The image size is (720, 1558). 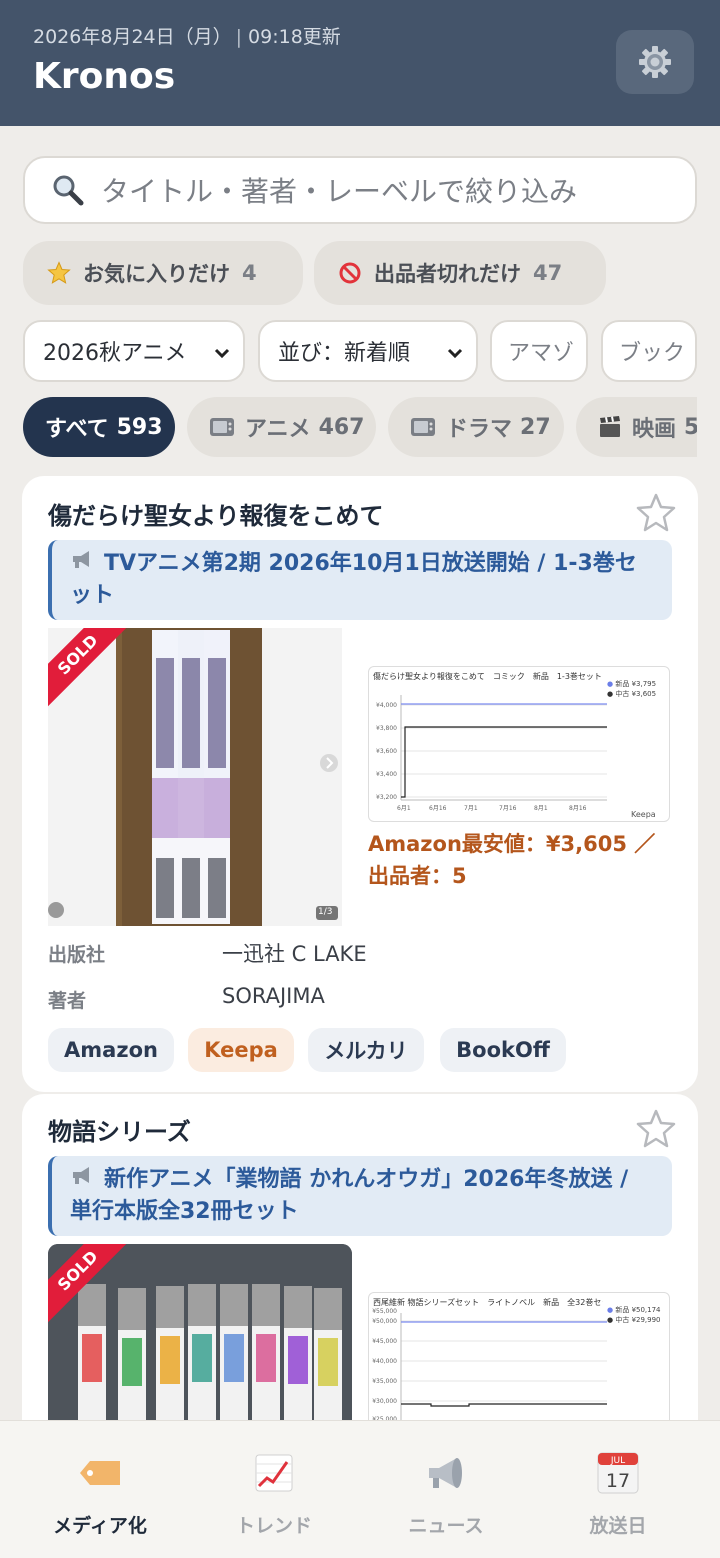 I want to click on calendar-month: JUL, so click(x=617, y=1461).